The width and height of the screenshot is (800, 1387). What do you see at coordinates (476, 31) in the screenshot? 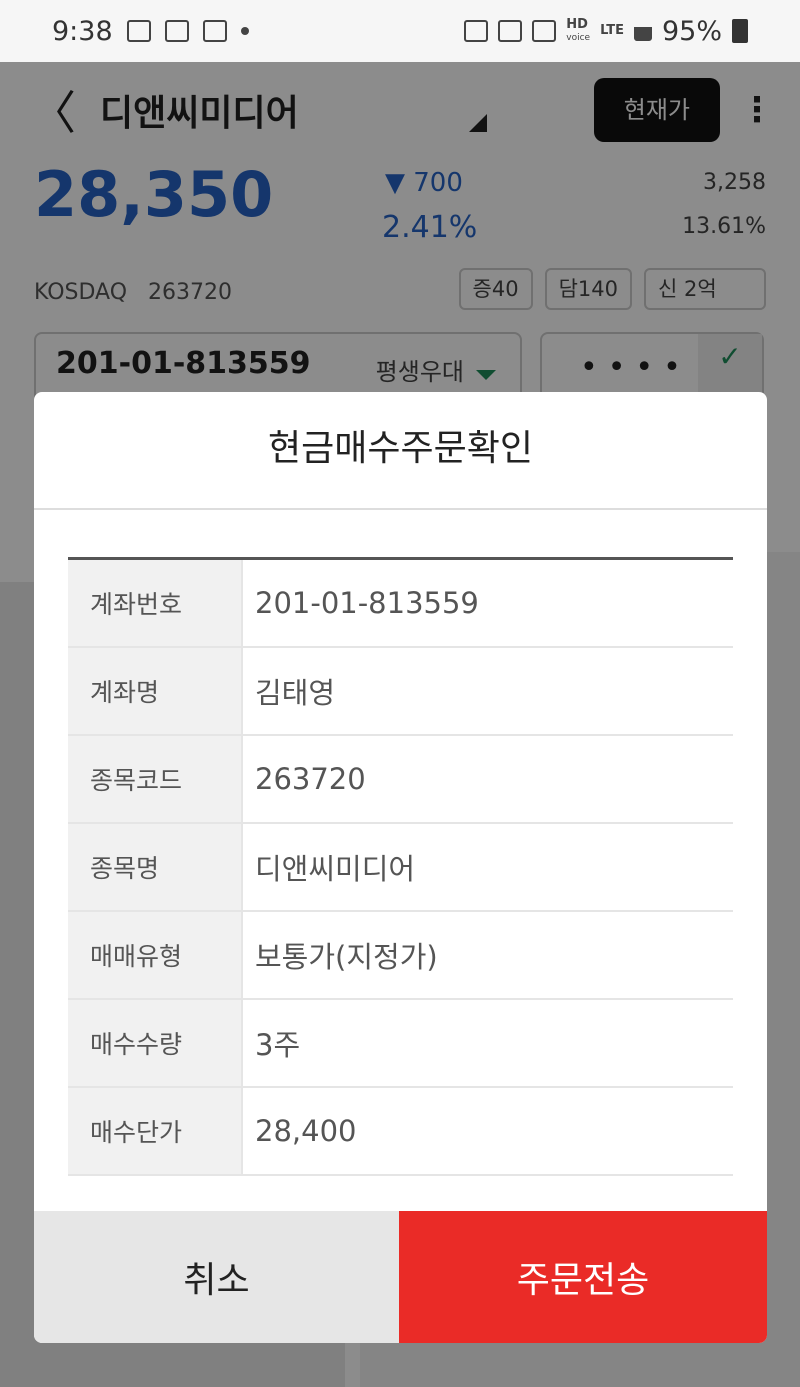
I see `recycle-icon` at bounding box center [476, 31].